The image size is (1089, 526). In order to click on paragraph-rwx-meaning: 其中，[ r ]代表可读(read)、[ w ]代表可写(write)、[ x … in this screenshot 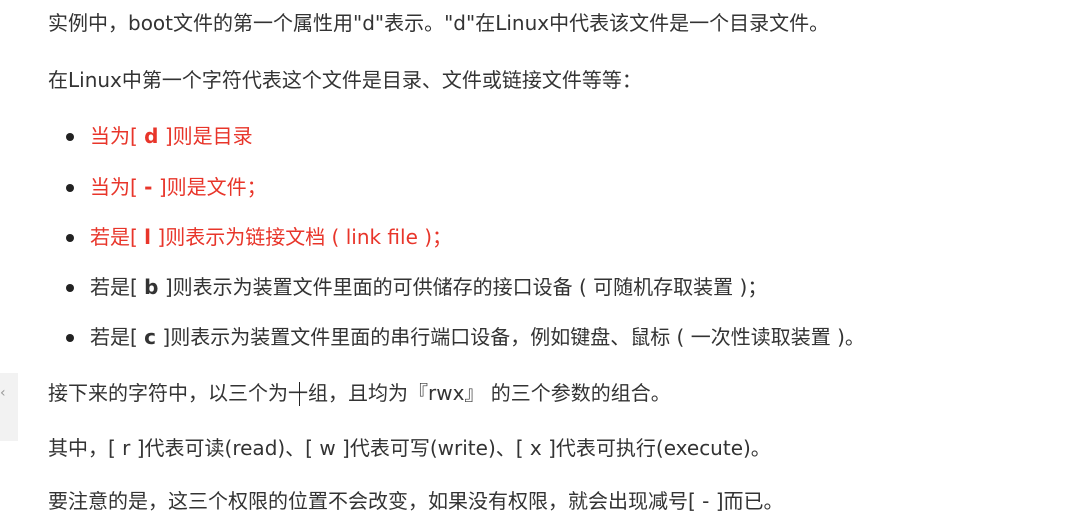, I will do `click(409, 448)`.